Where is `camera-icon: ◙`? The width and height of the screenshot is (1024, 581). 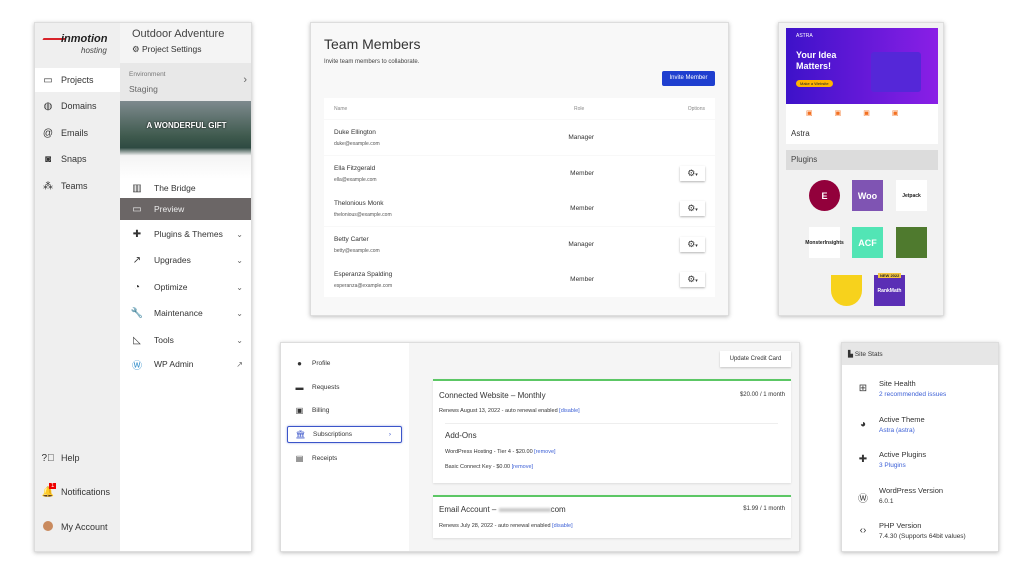 camera-icon: ◙ is located at coordinates (48, 159).